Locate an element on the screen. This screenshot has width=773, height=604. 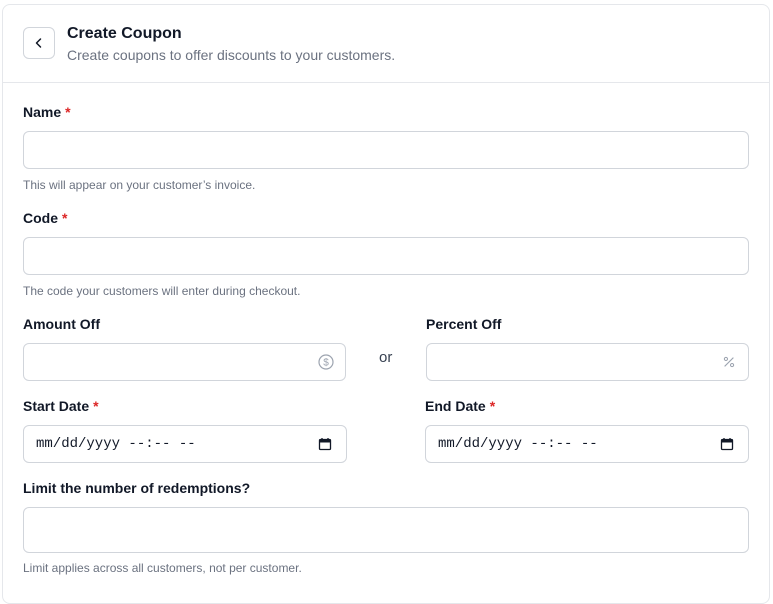
amount-off-label: Amount Off is located at coordinates (61, 324).